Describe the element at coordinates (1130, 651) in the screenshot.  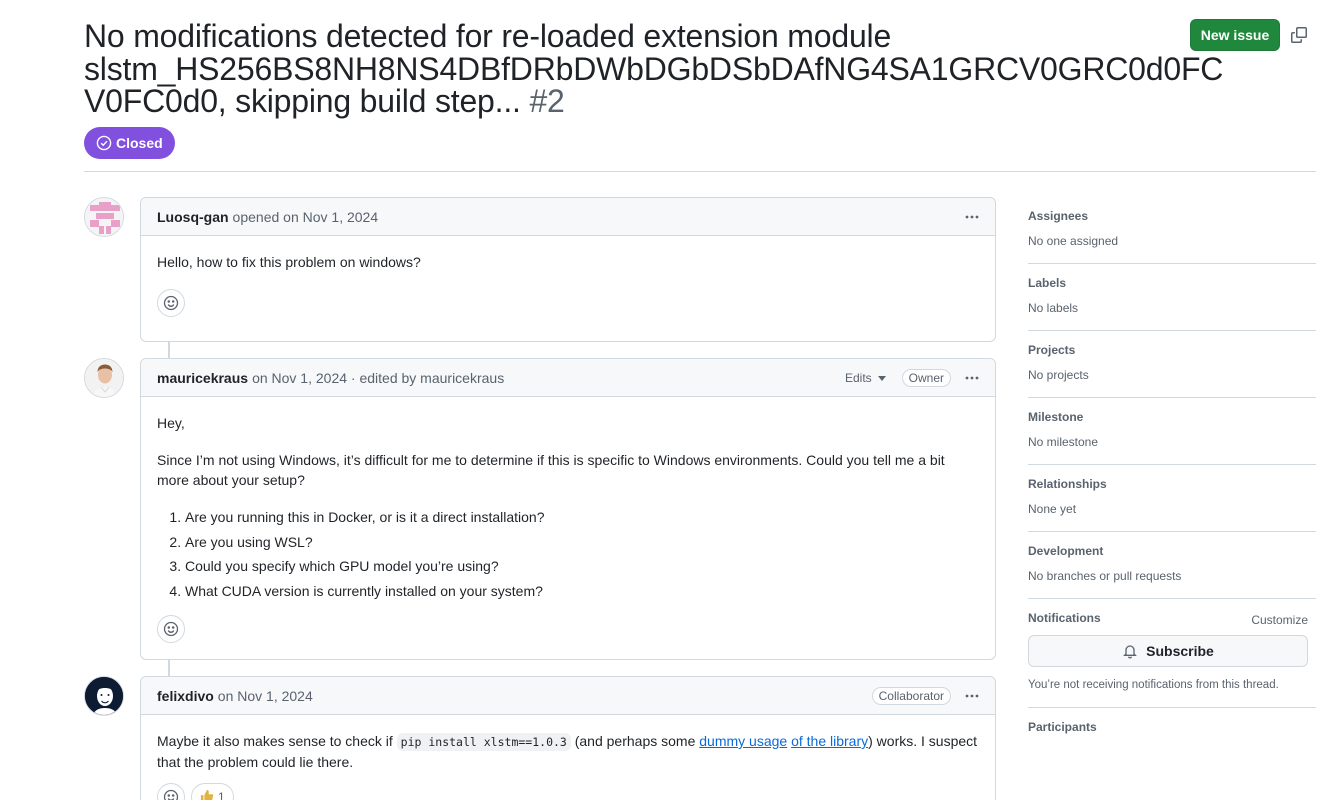
I see `bell-icon` at that location.